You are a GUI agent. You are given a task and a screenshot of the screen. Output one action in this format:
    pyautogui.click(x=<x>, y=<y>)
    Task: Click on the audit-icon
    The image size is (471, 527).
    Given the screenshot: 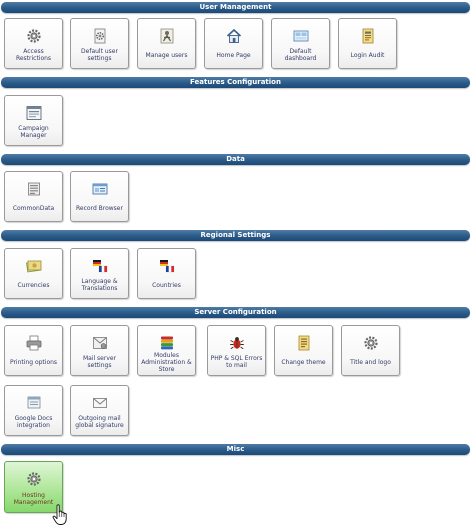 What is the action you would take?
    pyautogui.click(x=367, y=36)
    